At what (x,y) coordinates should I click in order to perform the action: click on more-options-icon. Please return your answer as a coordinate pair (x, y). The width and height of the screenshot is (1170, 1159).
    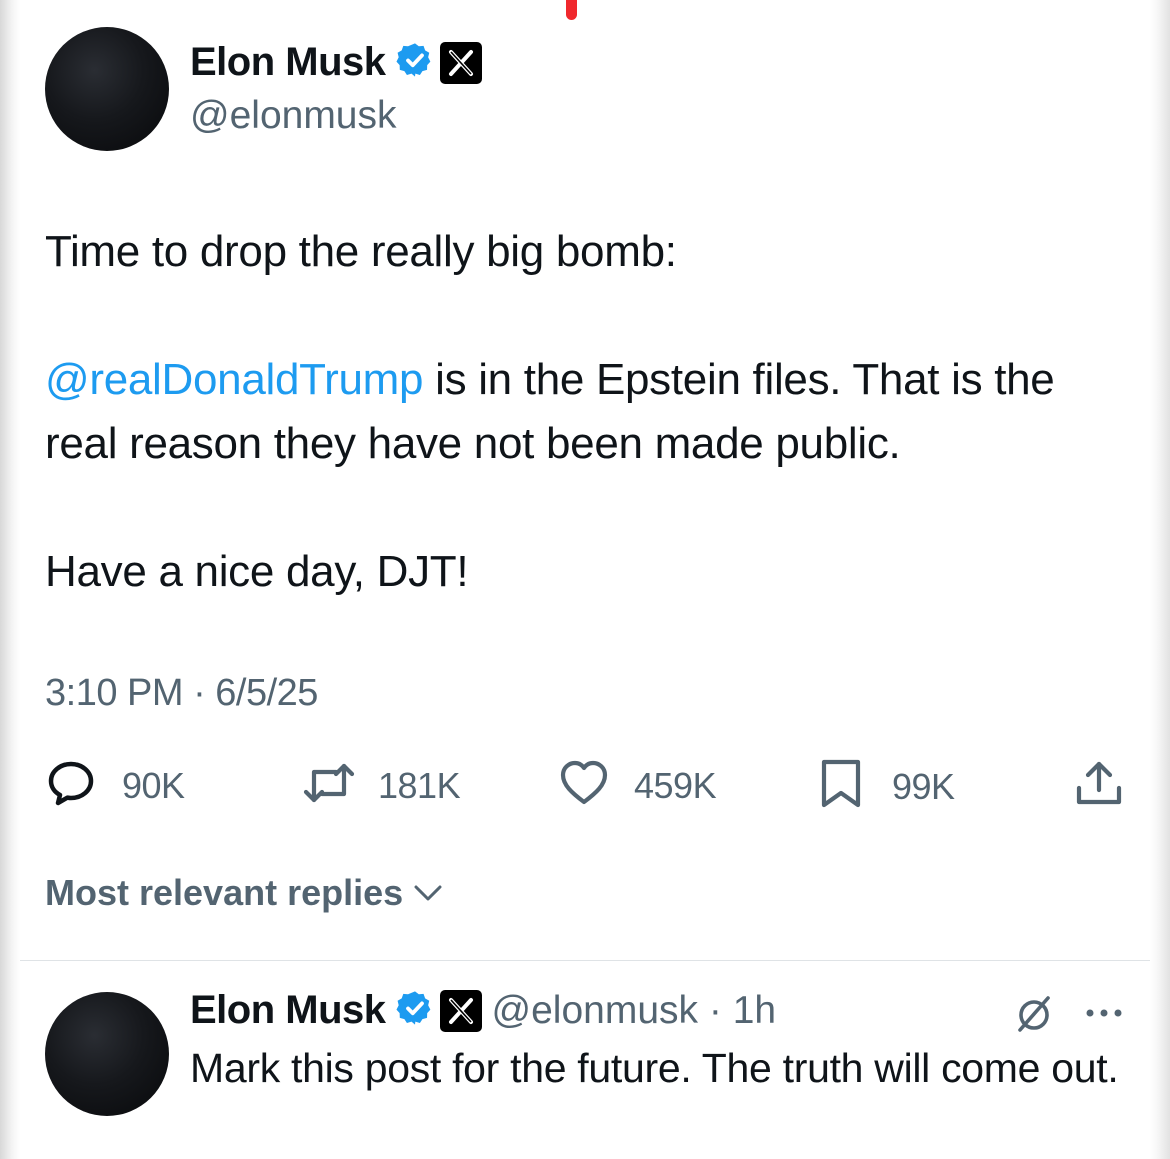
    Looking at the image, I should click on (1104, 1015).